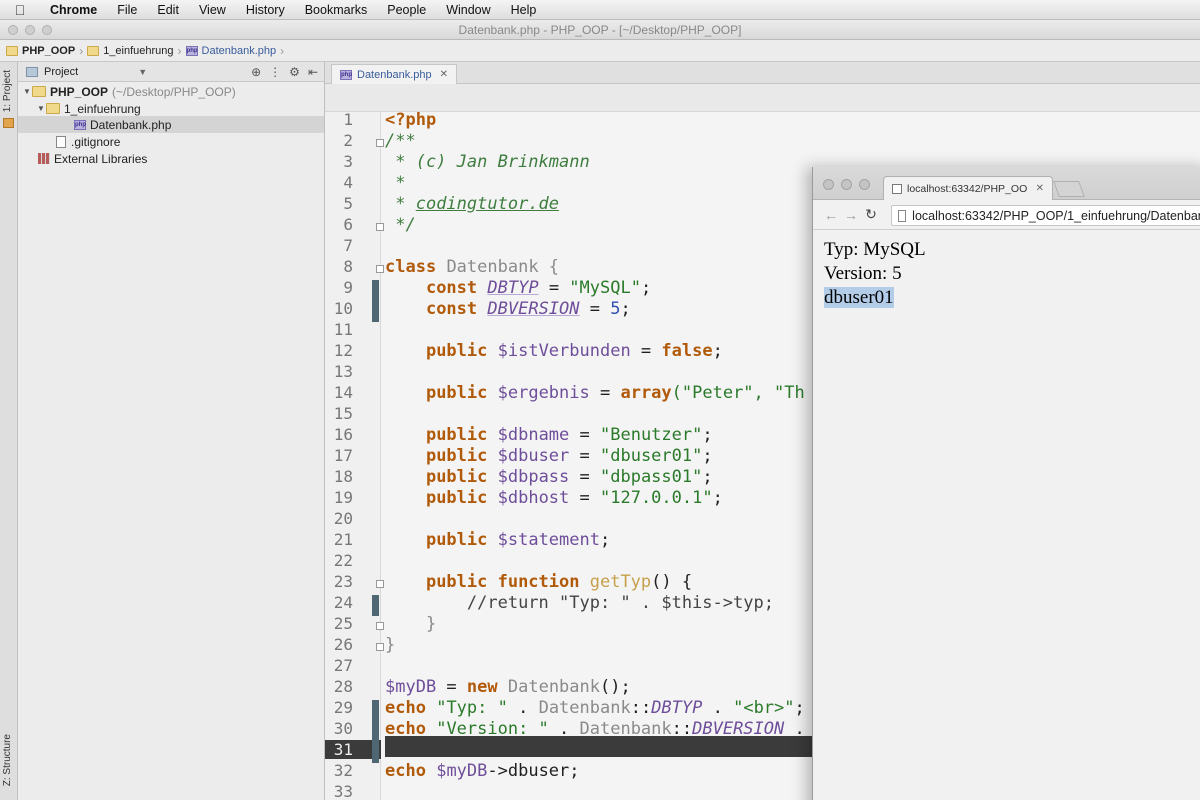 The width and height of the screenshot is (1200, 800). What do you see at coordinates (651, 456) in the screenshot?
I see `code-token: "dbuser01"` at bounding box center [651, 456].